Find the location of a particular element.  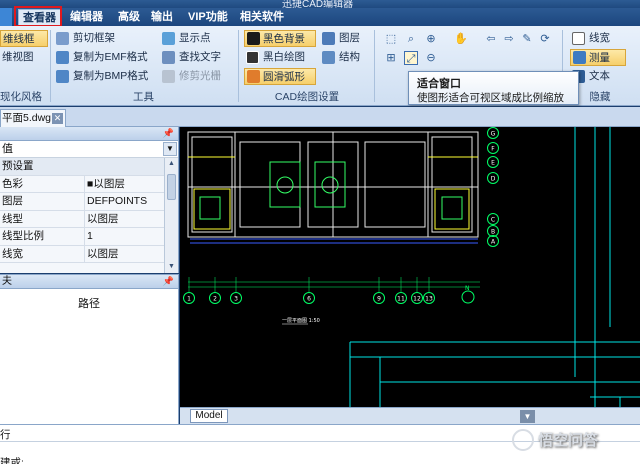

zoom-extents-icon: ⊞ is located at coordinates (391, 58).